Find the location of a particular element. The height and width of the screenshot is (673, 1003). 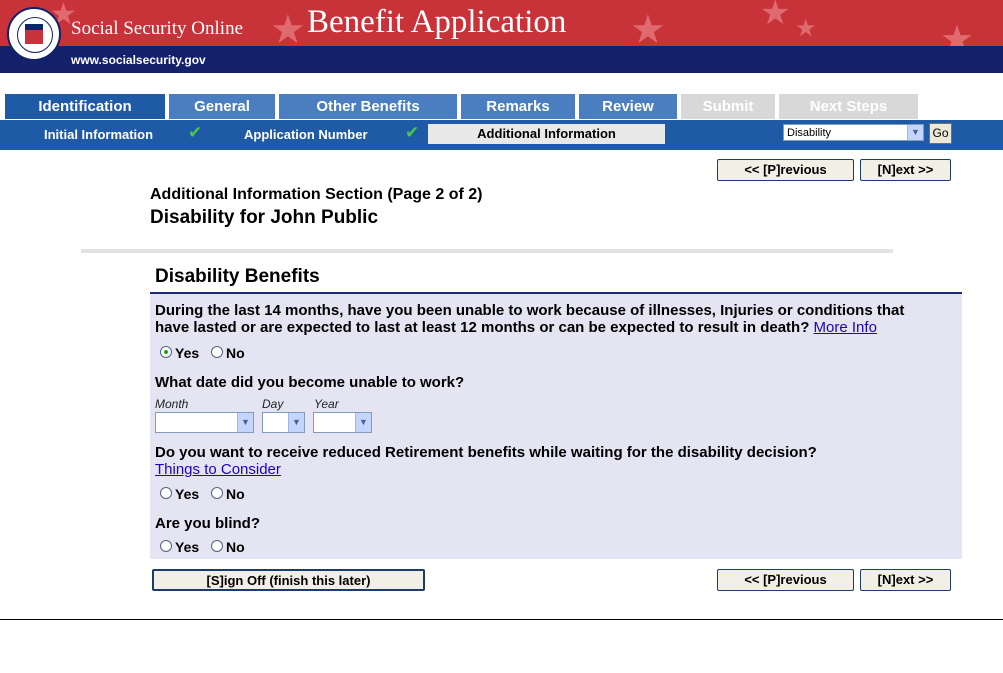

q1-no-radio is located at coordinates (217, 352).